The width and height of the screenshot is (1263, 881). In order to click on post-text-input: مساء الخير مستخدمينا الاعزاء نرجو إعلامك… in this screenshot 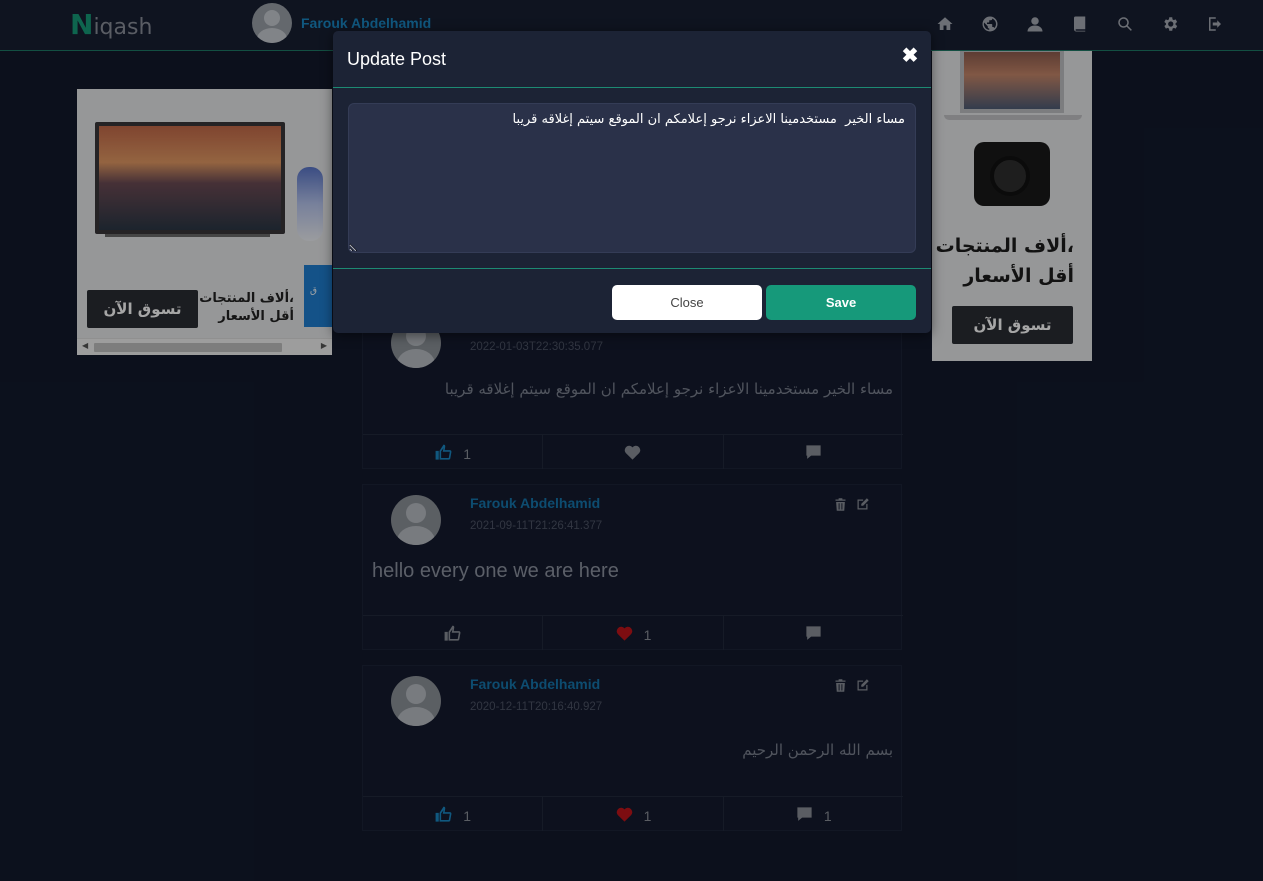, I will do `click(632, 178)`.